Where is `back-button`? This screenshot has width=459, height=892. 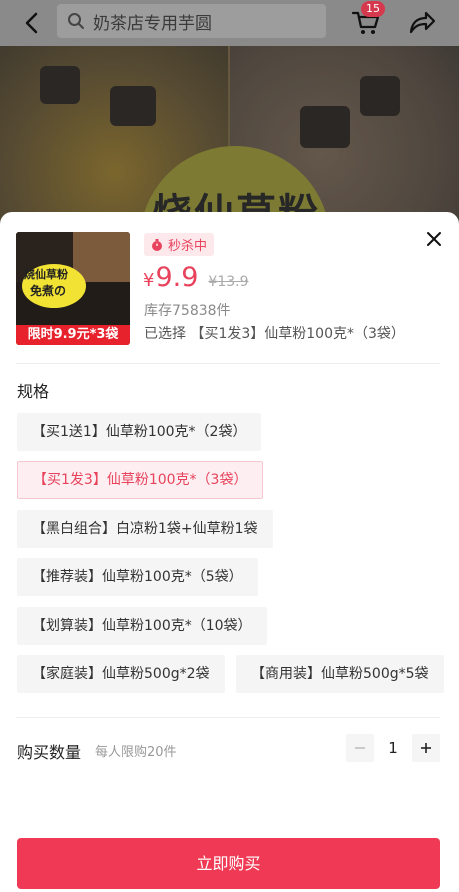
back-button is located at coordinates (32, 23).